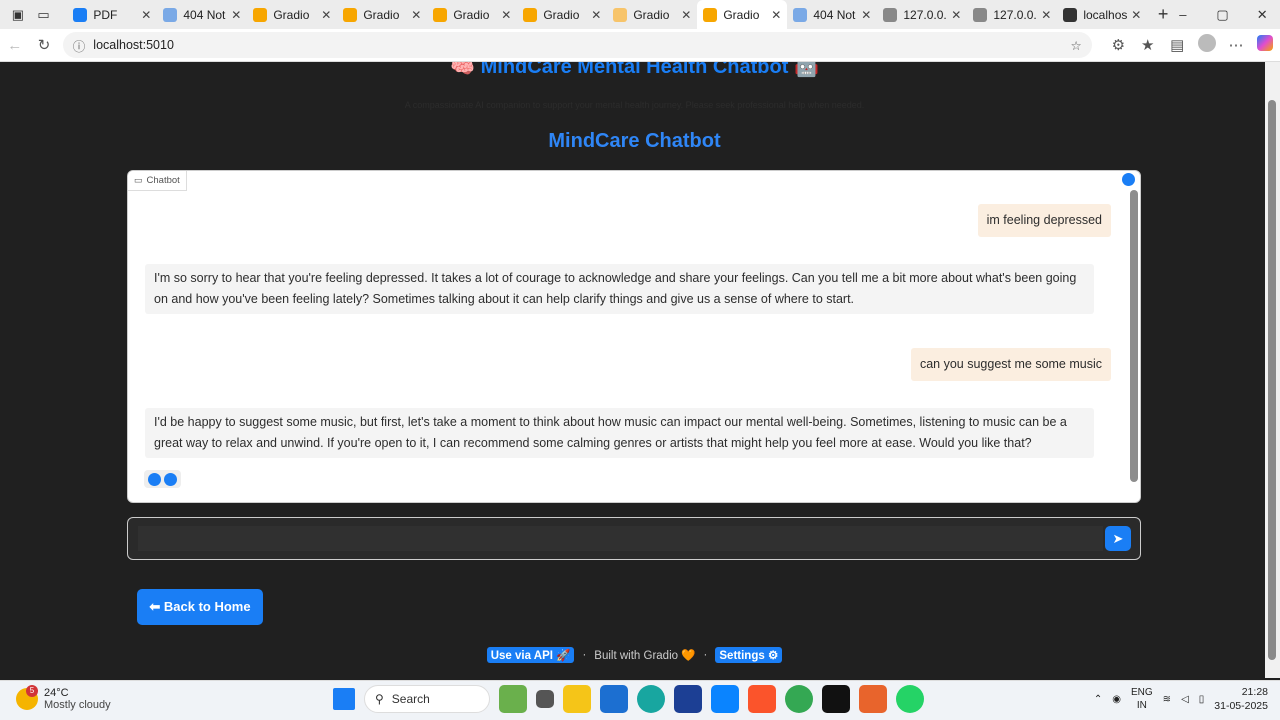  What do you see at coordinates (762, 699) in the screenshot?
I see `brave-icon` at bounding box center [762, 699].